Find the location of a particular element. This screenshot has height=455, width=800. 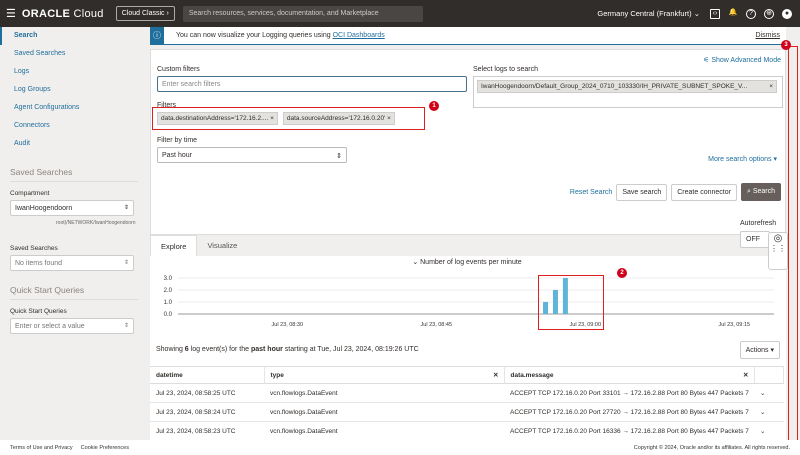

chart-highlight is located at coordinates (571, 302).